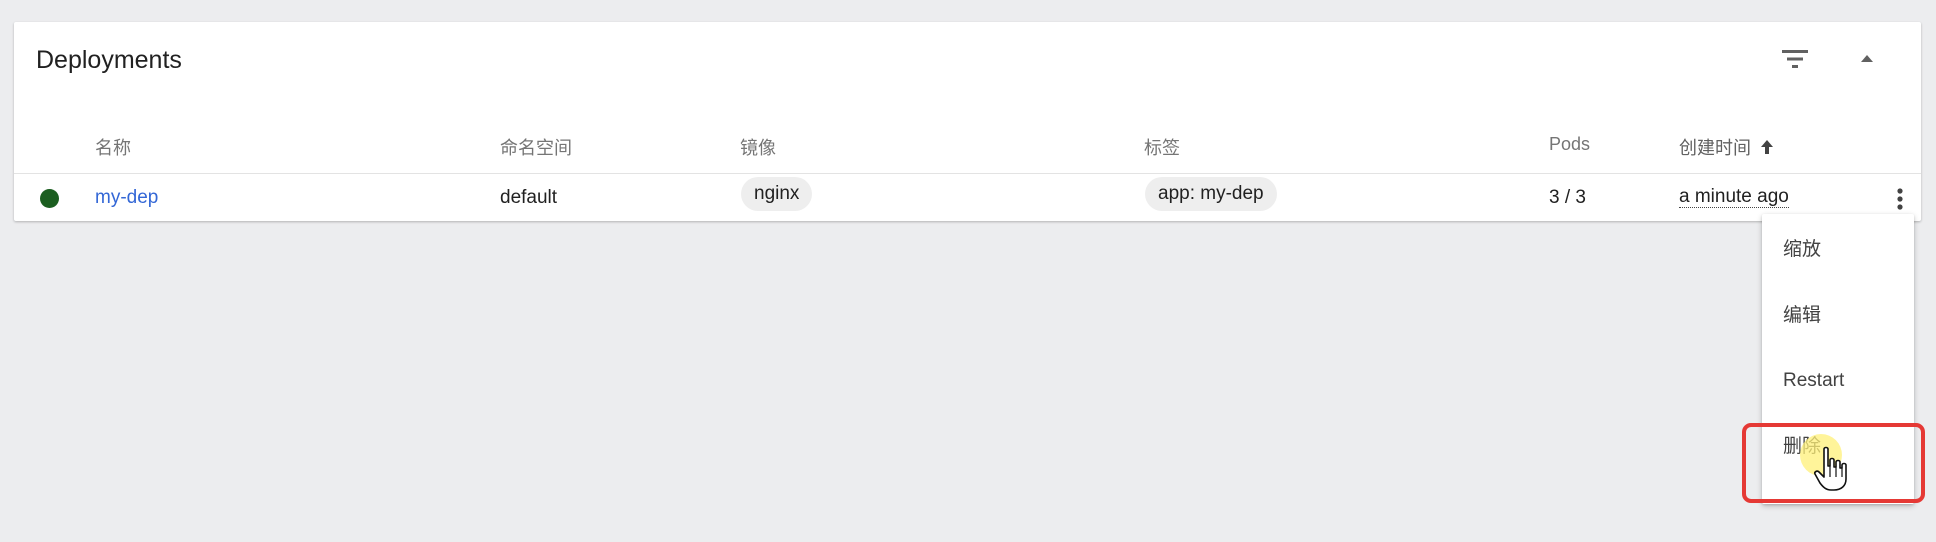 The height and width of the screenshot is (542, 1936). I want to click on filter-list-icon, so click(1795, 59).